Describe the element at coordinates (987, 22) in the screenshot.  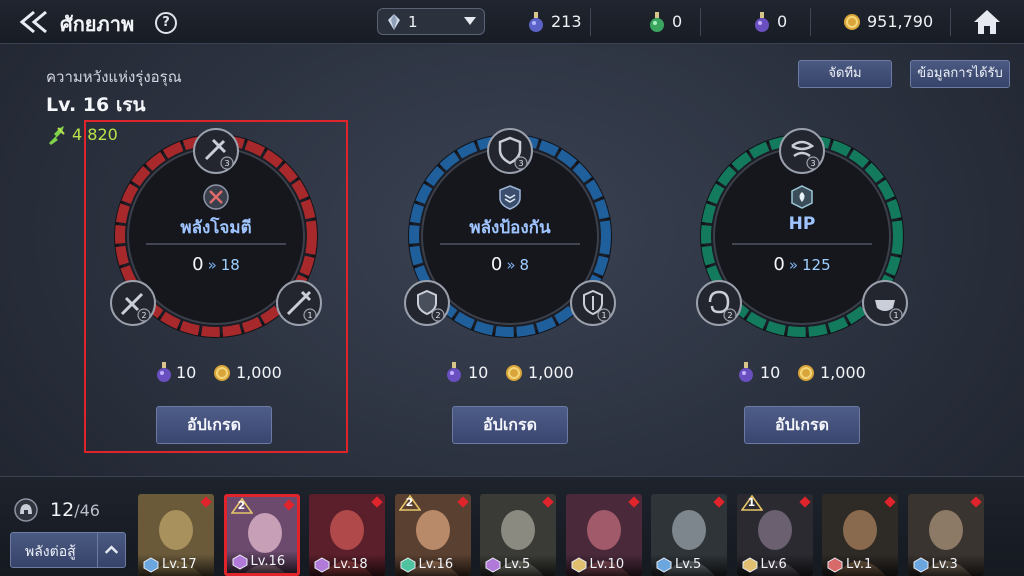
I see `home-icon` at that location.